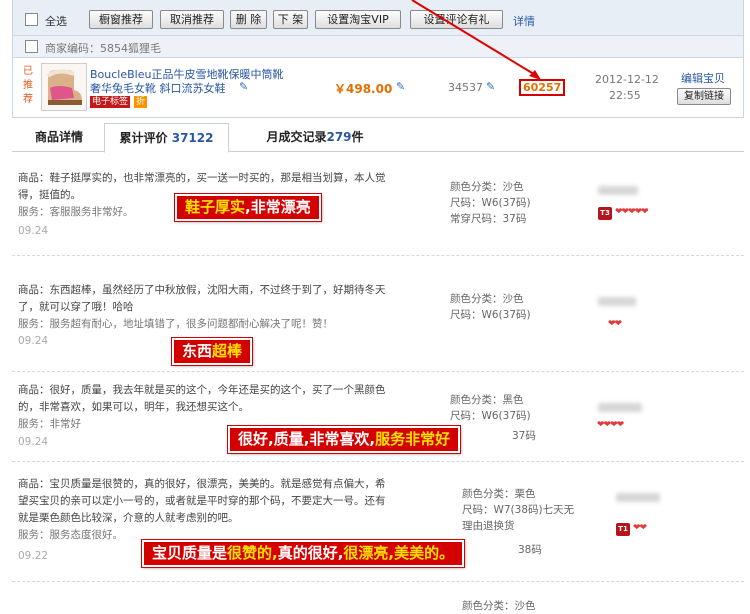  I want to click on review-content: 商品：鞋子挺厚实的，也非常漂亮的，买一送一时买的，那是相当划算，本人觉, so click(202, 178).